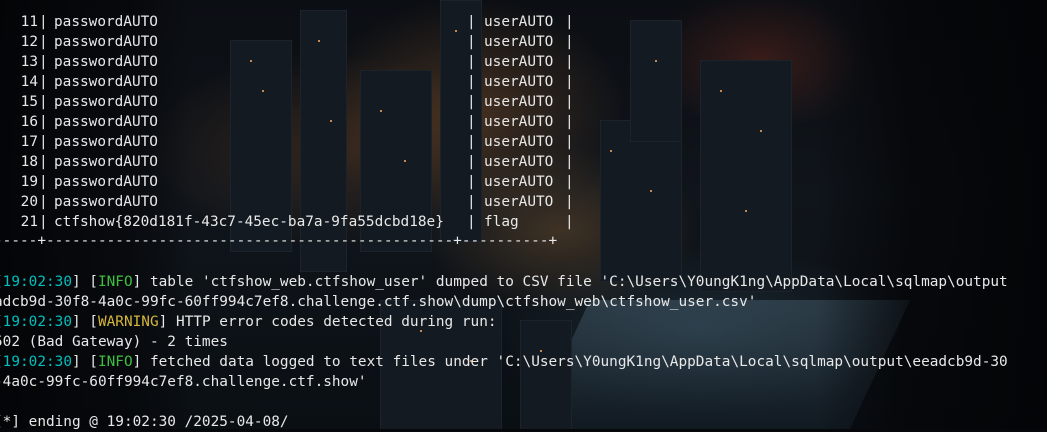 Image resolution: width=1047 pixels, height=432 pixels. I want to click on table-row: 11 | passwordAUTO | userAUTO |, so click(523, 22).